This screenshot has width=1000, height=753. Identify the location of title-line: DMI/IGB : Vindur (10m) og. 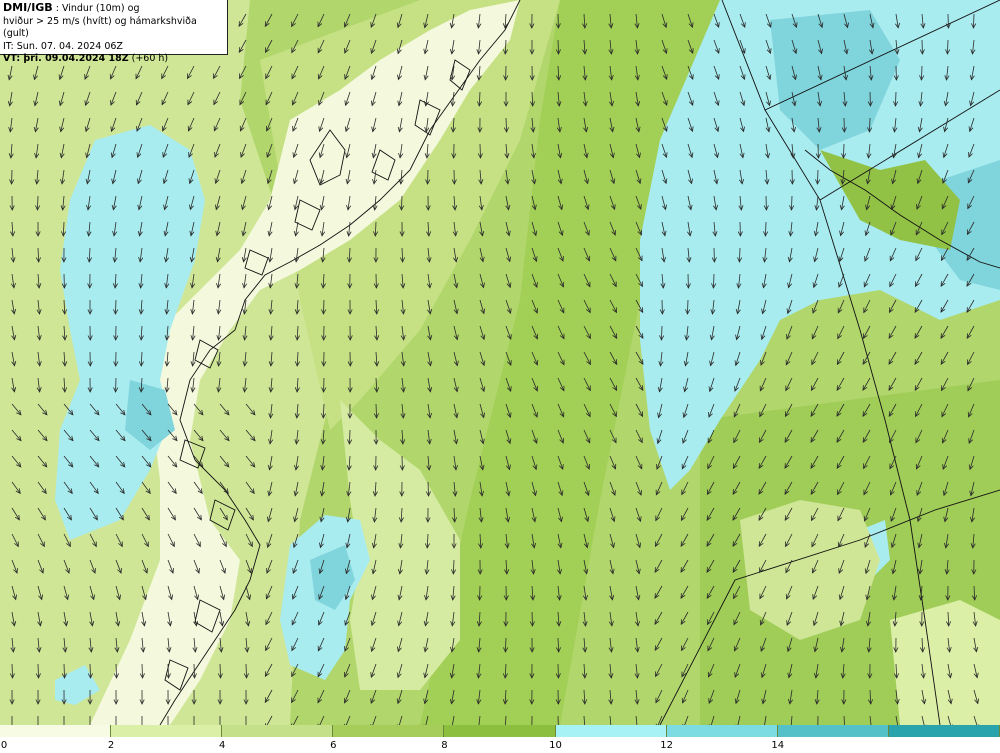
(113, 8).